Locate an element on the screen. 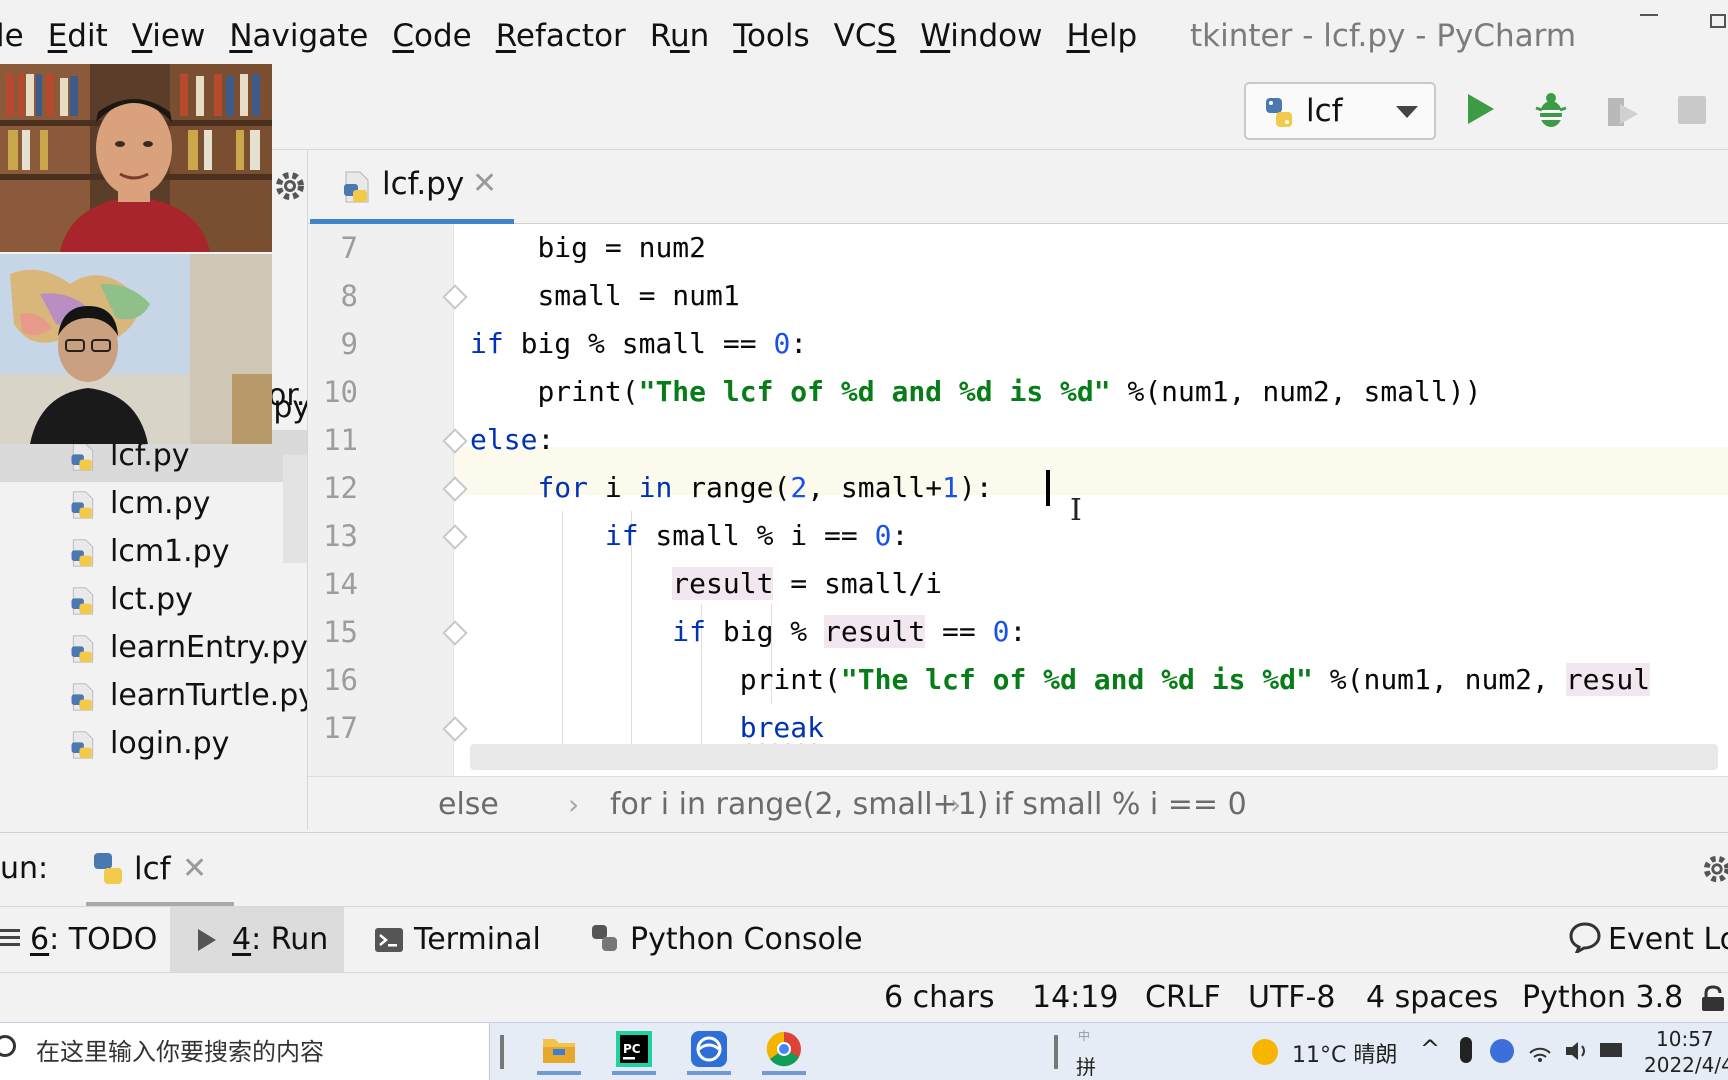 The image size is (1728, 1080). tab-python-console: Python Console is located at coordinates (726, 940).